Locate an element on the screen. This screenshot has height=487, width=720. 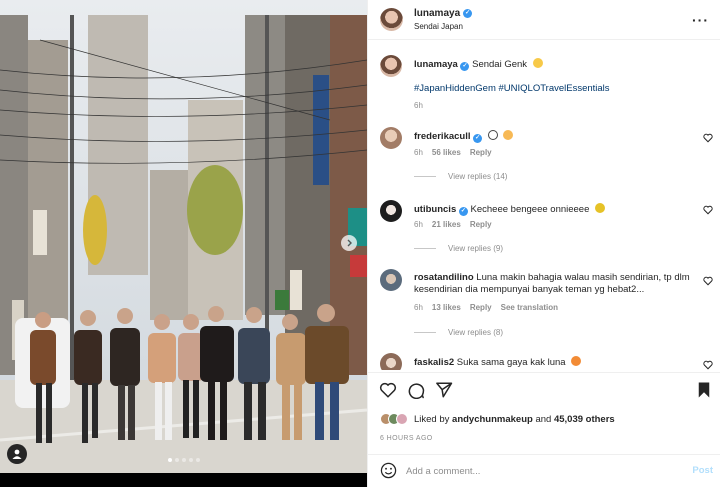
comment-username: frederikacull is located at coordinates (442, 136).